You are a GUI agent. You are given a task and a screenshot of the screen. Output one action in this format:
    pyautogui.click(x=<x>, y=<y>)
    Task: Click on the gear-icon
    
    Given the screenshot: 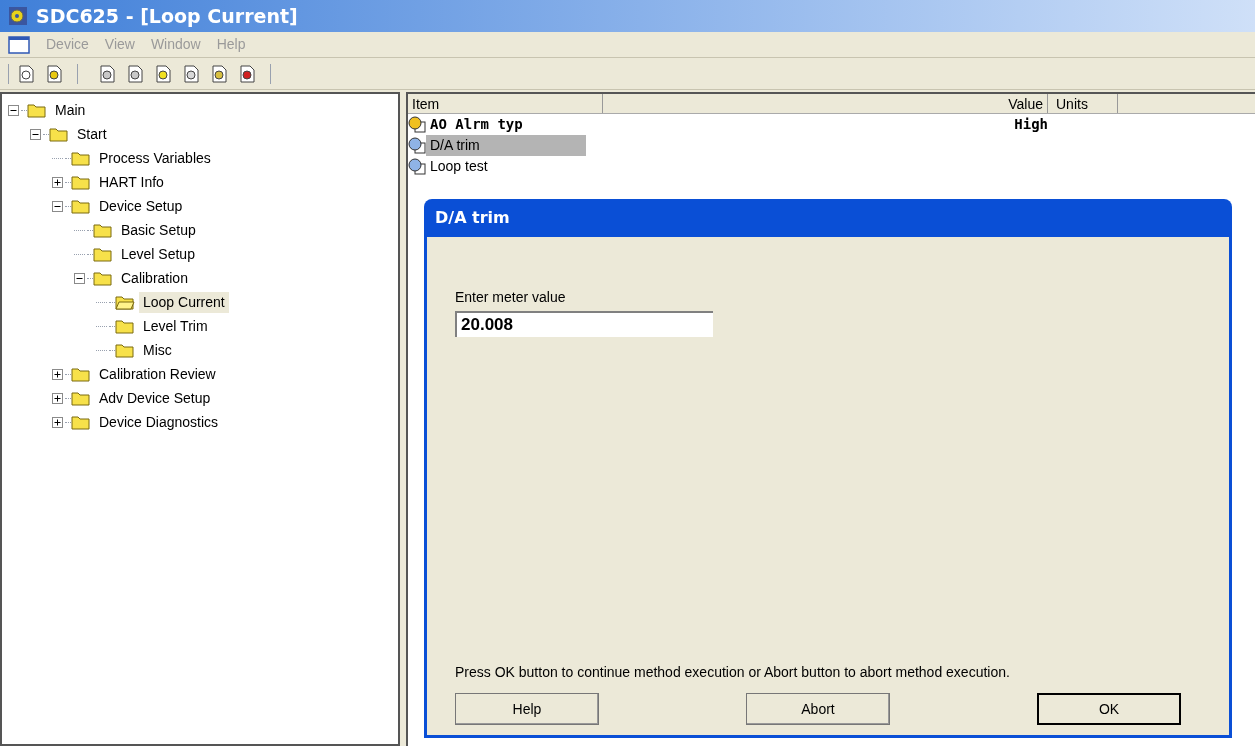 What is the action you would take?
    pyautogui.click(x=18, y=16)
    